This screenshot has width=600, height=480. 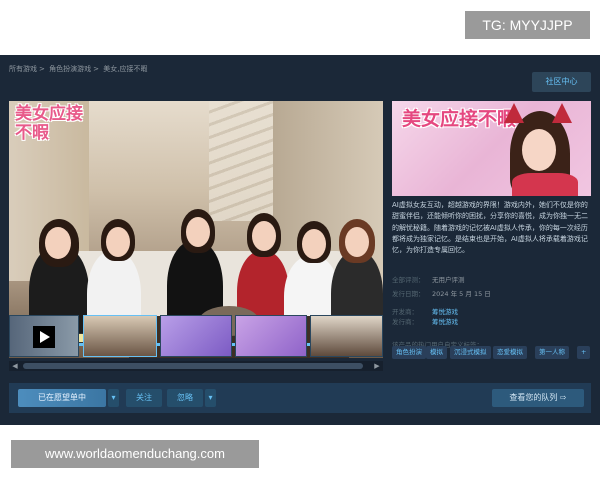 What do you see at coordinates (49, 123) in the screenshot?
I see `game-logo: 美女应接不暇` at bounding box center [49, 123].